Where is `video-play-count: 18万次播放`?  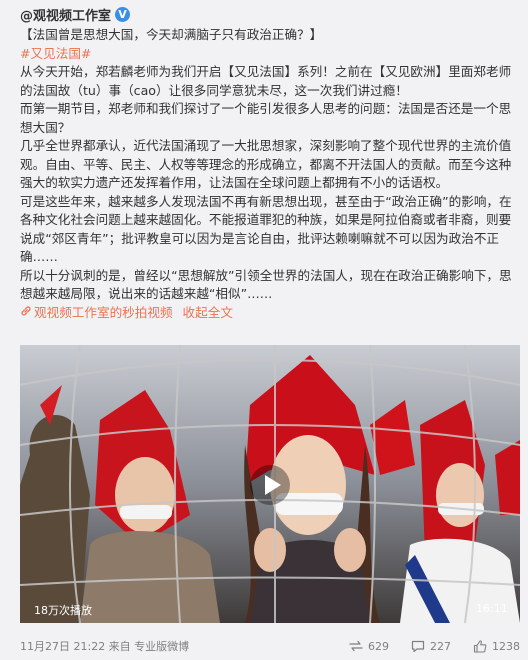
video-play-count: 18万次播放 is located at coordinates (63, 610).